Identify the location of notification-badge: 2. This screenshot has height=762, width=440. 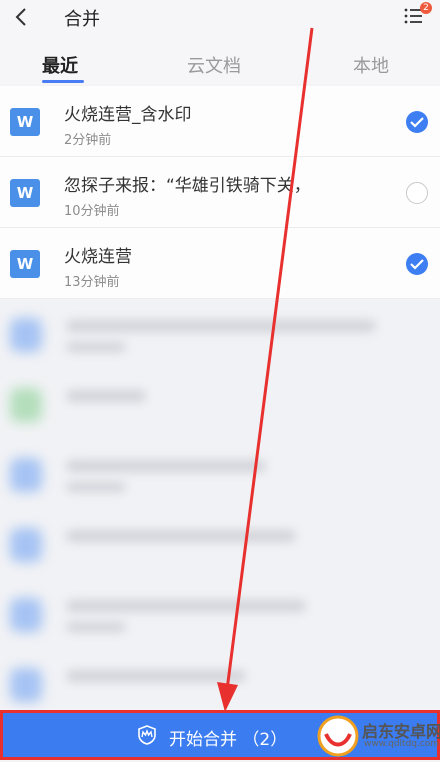
(426, 8).